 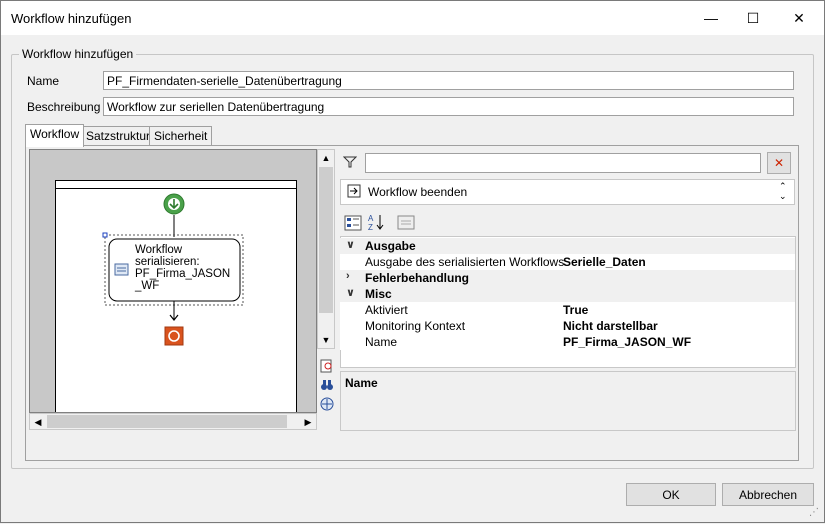 What do you see at coordinates (327, 366) in the screenshot?
I see `zoom-page-icon` at bounding box center [327, 366].